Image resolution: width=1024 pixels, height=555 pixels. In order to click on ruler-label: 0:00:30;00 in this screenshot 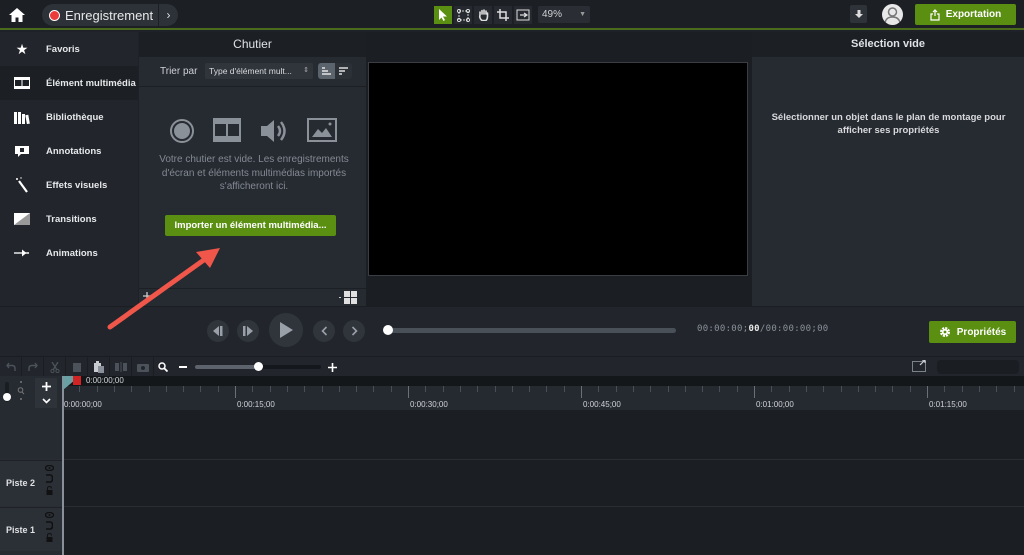, I will do `click(429, 404)`.